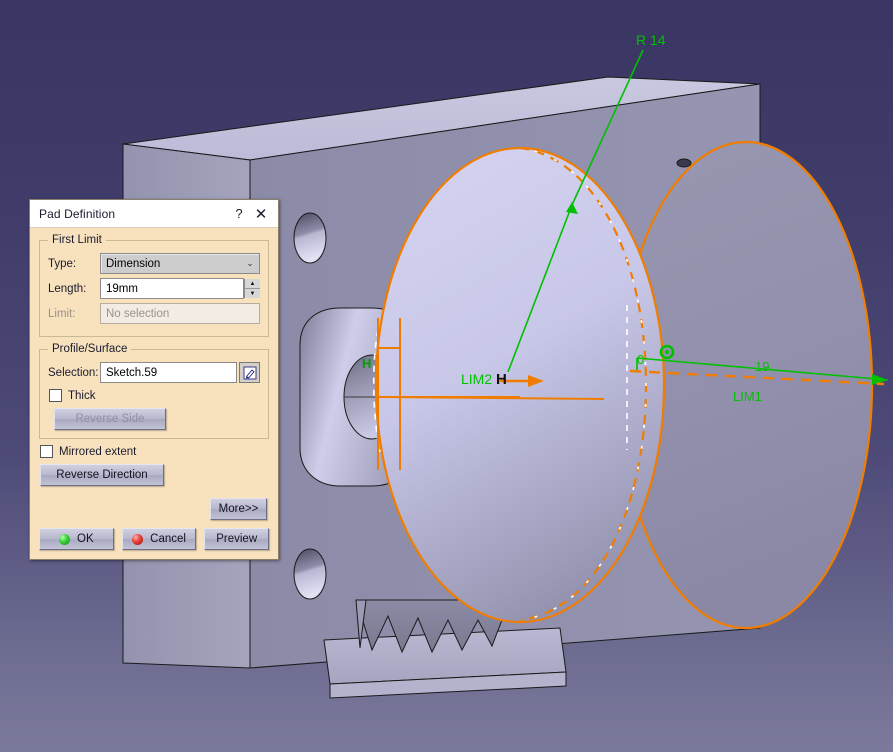 The height and width of the screenshot is (752, 893). I want to click on ok-status-icon, so click(65, 539).